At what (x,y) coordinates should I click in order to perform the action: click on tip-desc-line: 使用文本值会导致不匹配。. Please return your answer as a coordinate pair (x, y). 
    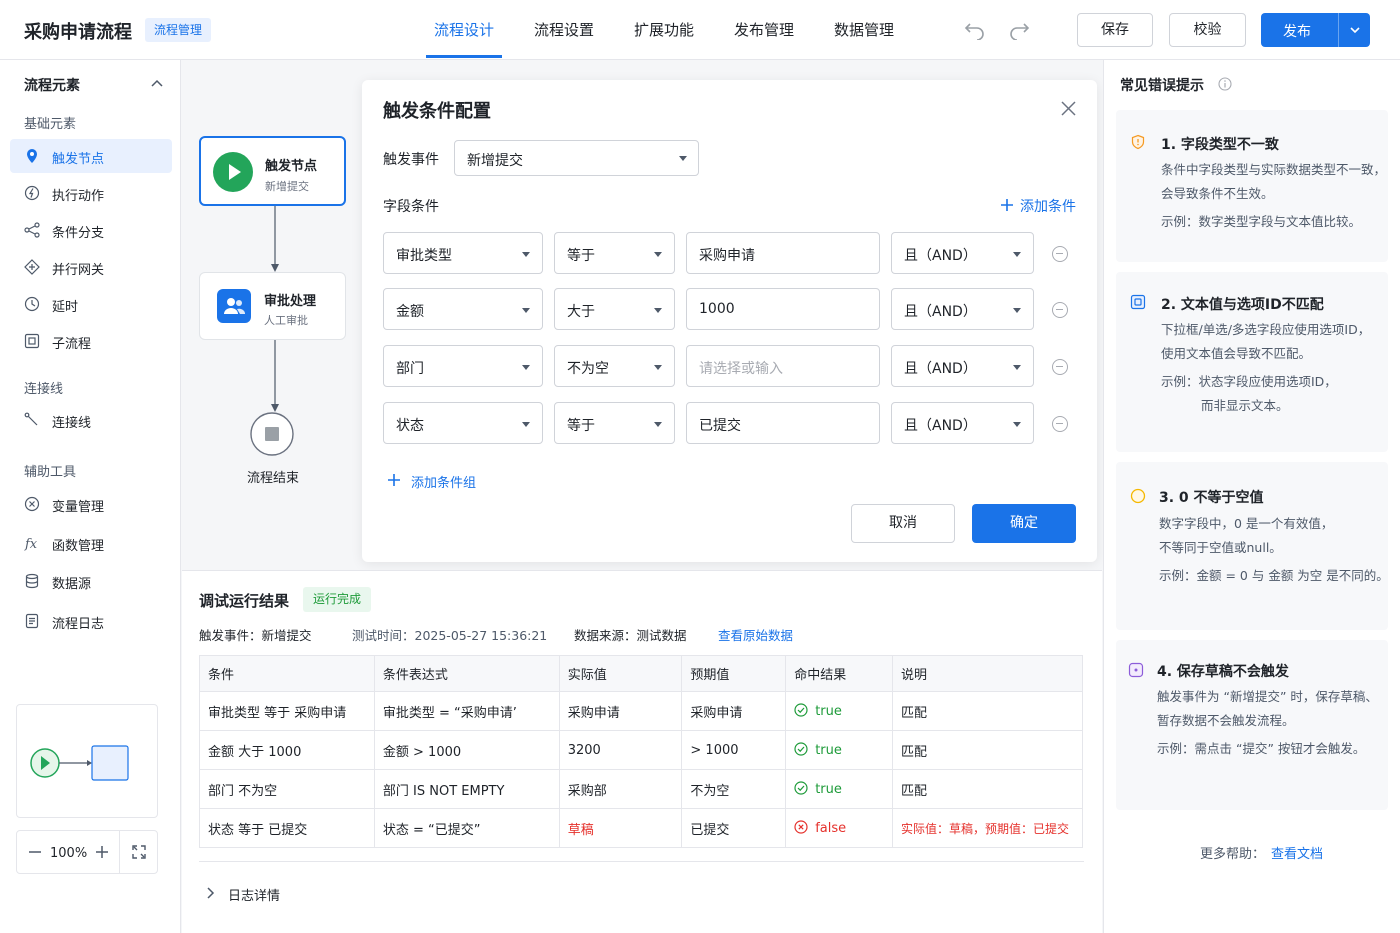
    Looking at the image, I should click on (1236, 353).